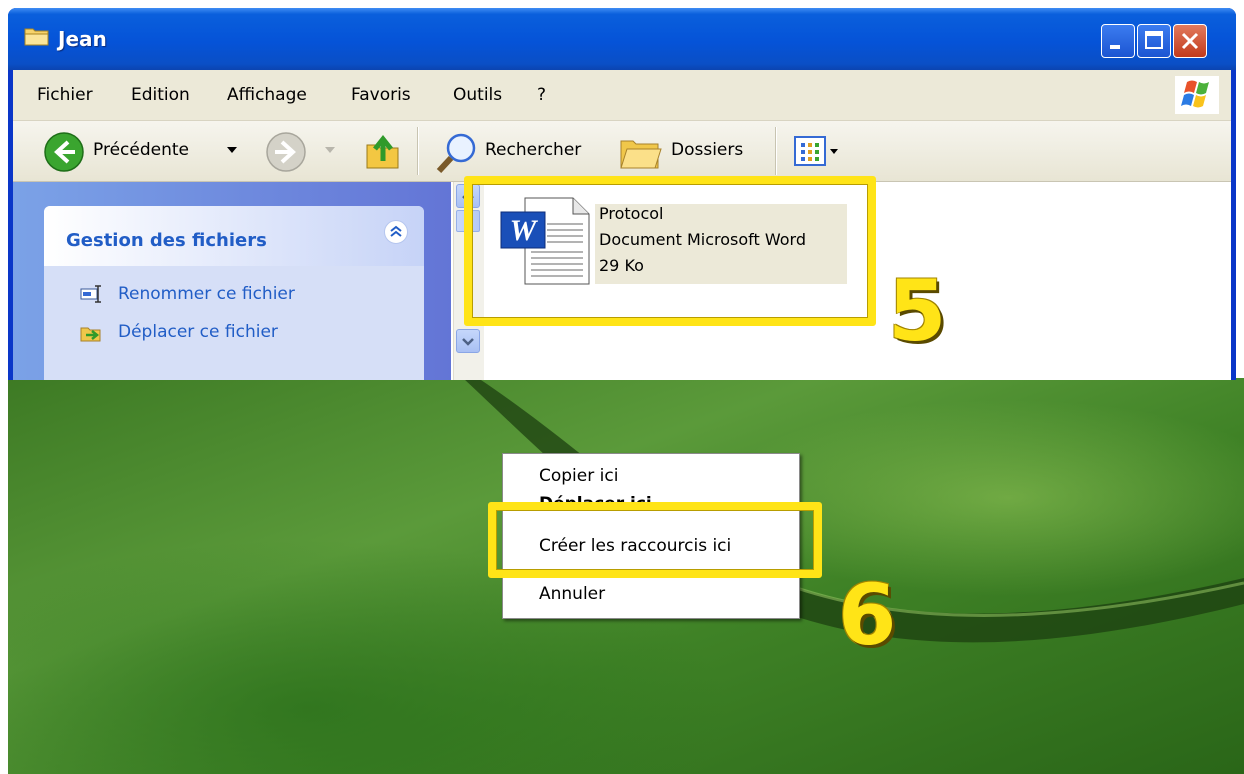 The height and width of the screenshot is (774, 1244). What do you see at coordinates (917, 311) in the screenshot?
I see `annotation-number-5: 5` at bounding box center [917, 311].